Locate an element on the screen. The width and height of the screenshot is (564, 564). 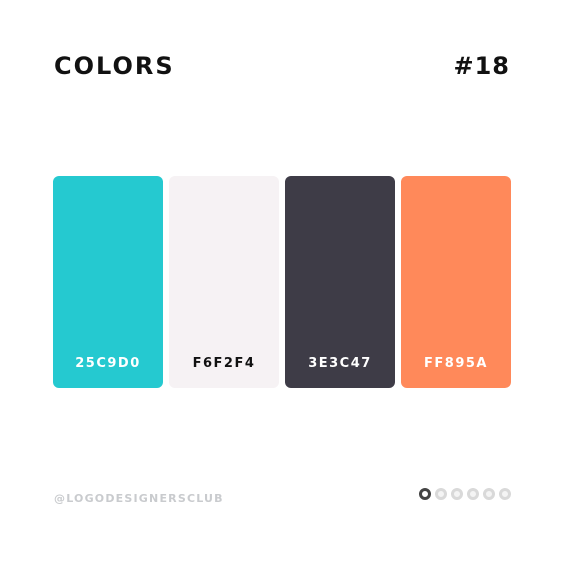
swatch-hex-code: F6F2F4 is located at coordinates (224, 363).